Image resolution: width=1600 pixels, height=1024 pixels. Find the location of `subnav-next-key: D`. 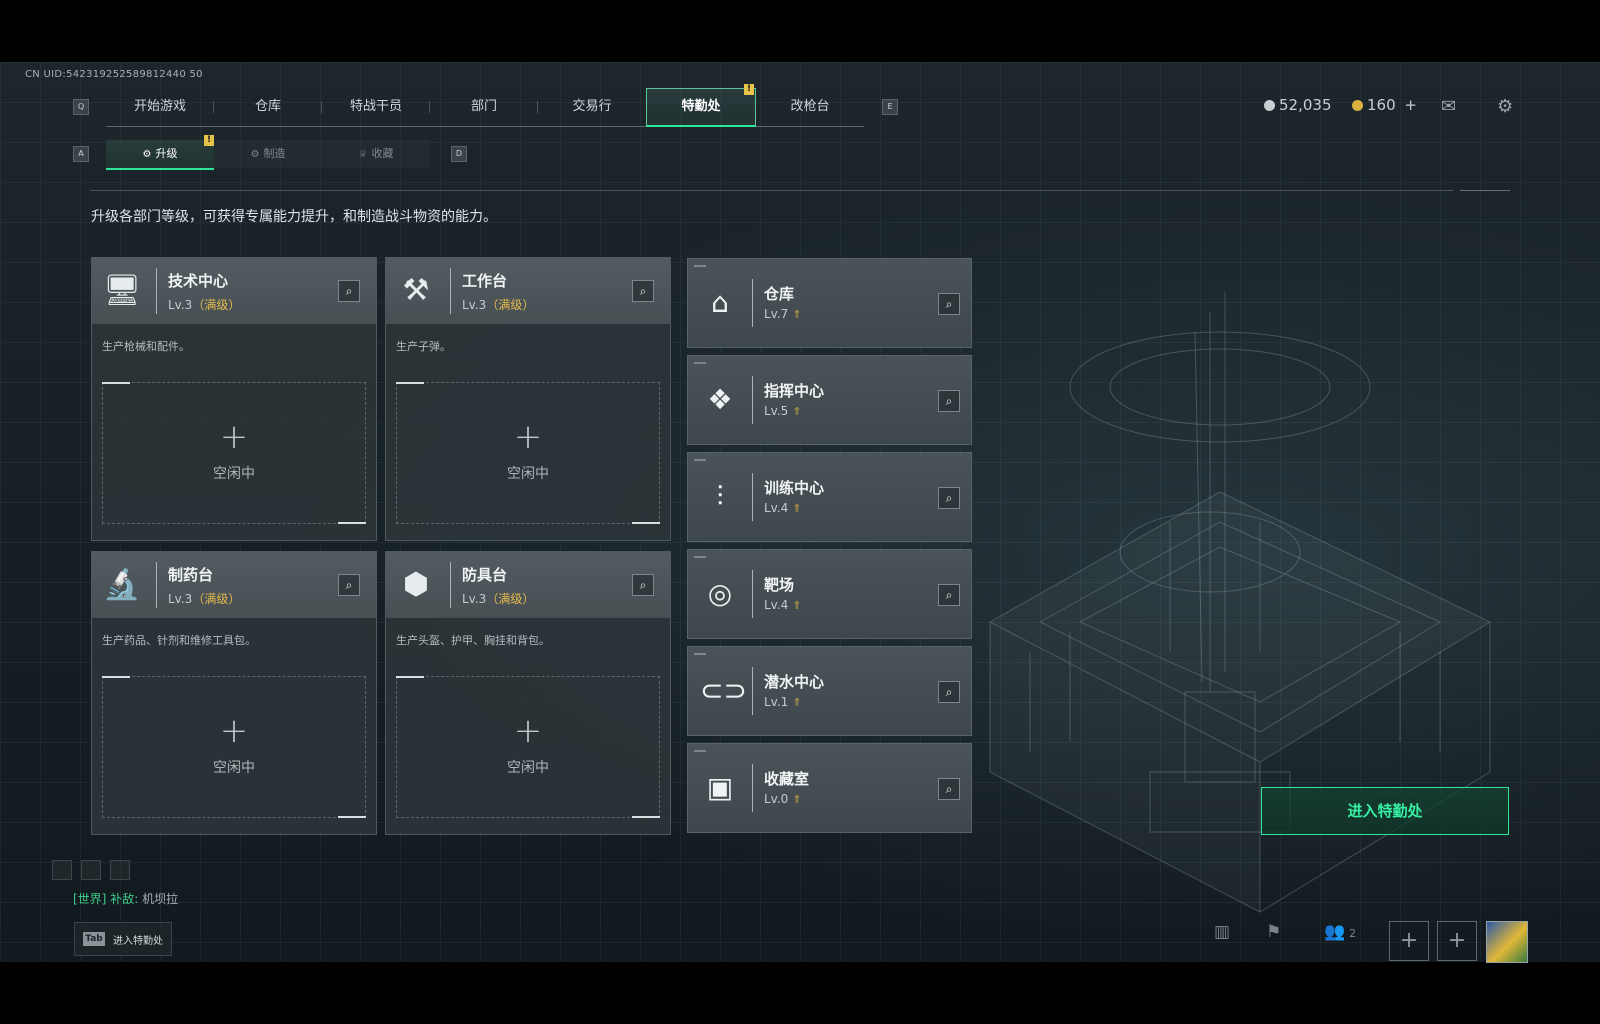

subnav-next-key: D is located at coordinates (459, 154).